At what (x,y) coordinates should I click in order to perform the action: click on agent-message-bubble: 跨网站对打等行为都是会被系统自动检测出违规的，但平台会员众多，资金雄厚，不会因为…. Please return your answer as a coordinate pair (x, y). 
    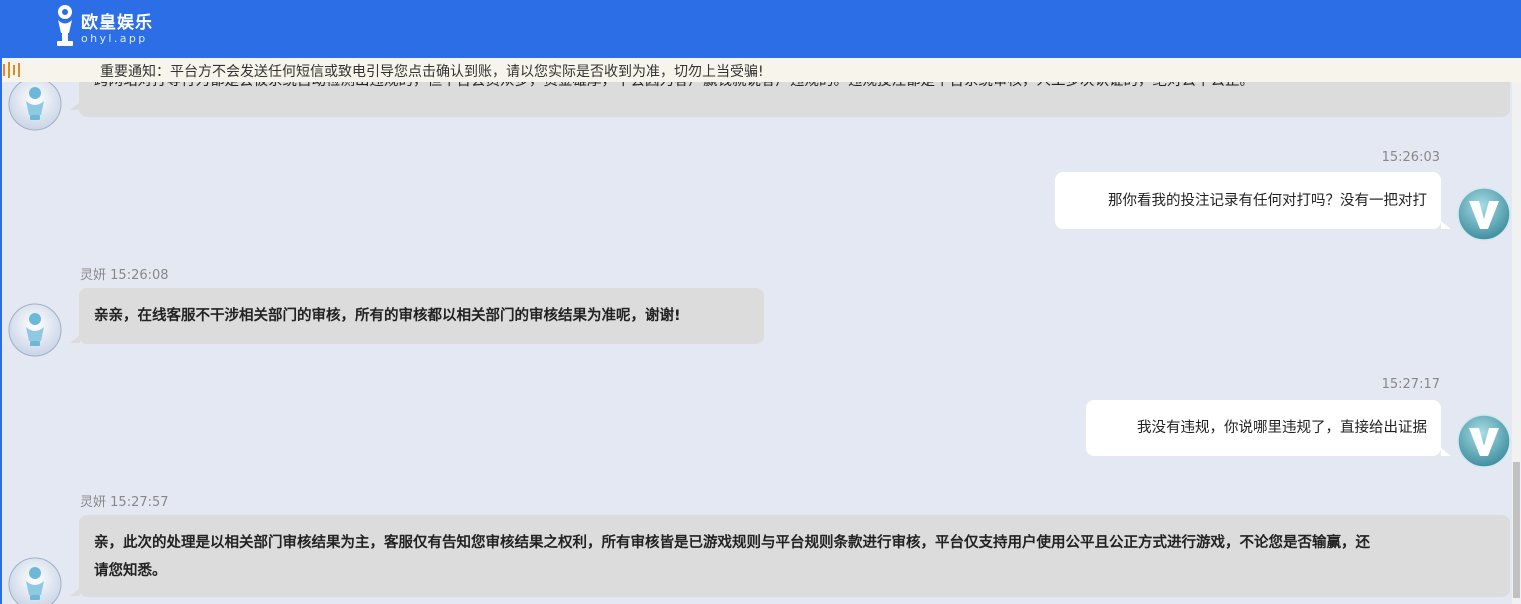
    Looking at the image, I should click on (794, 99).